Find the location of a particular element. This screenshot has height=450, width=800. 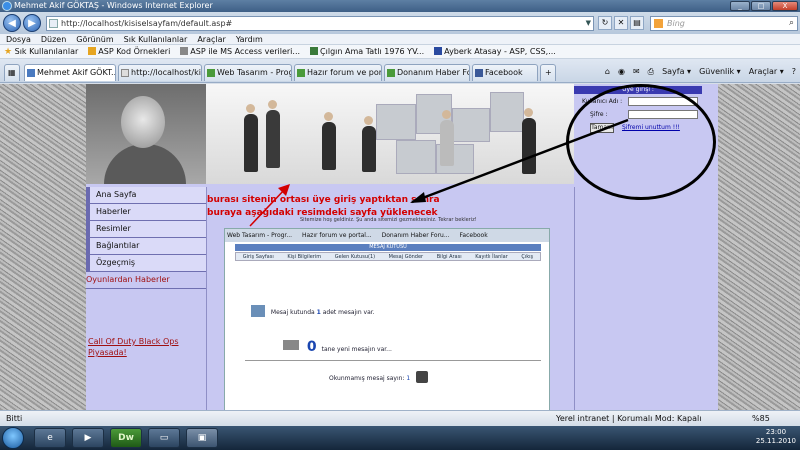

menu-duzen: Düzen is located at coordinates (53, 39).